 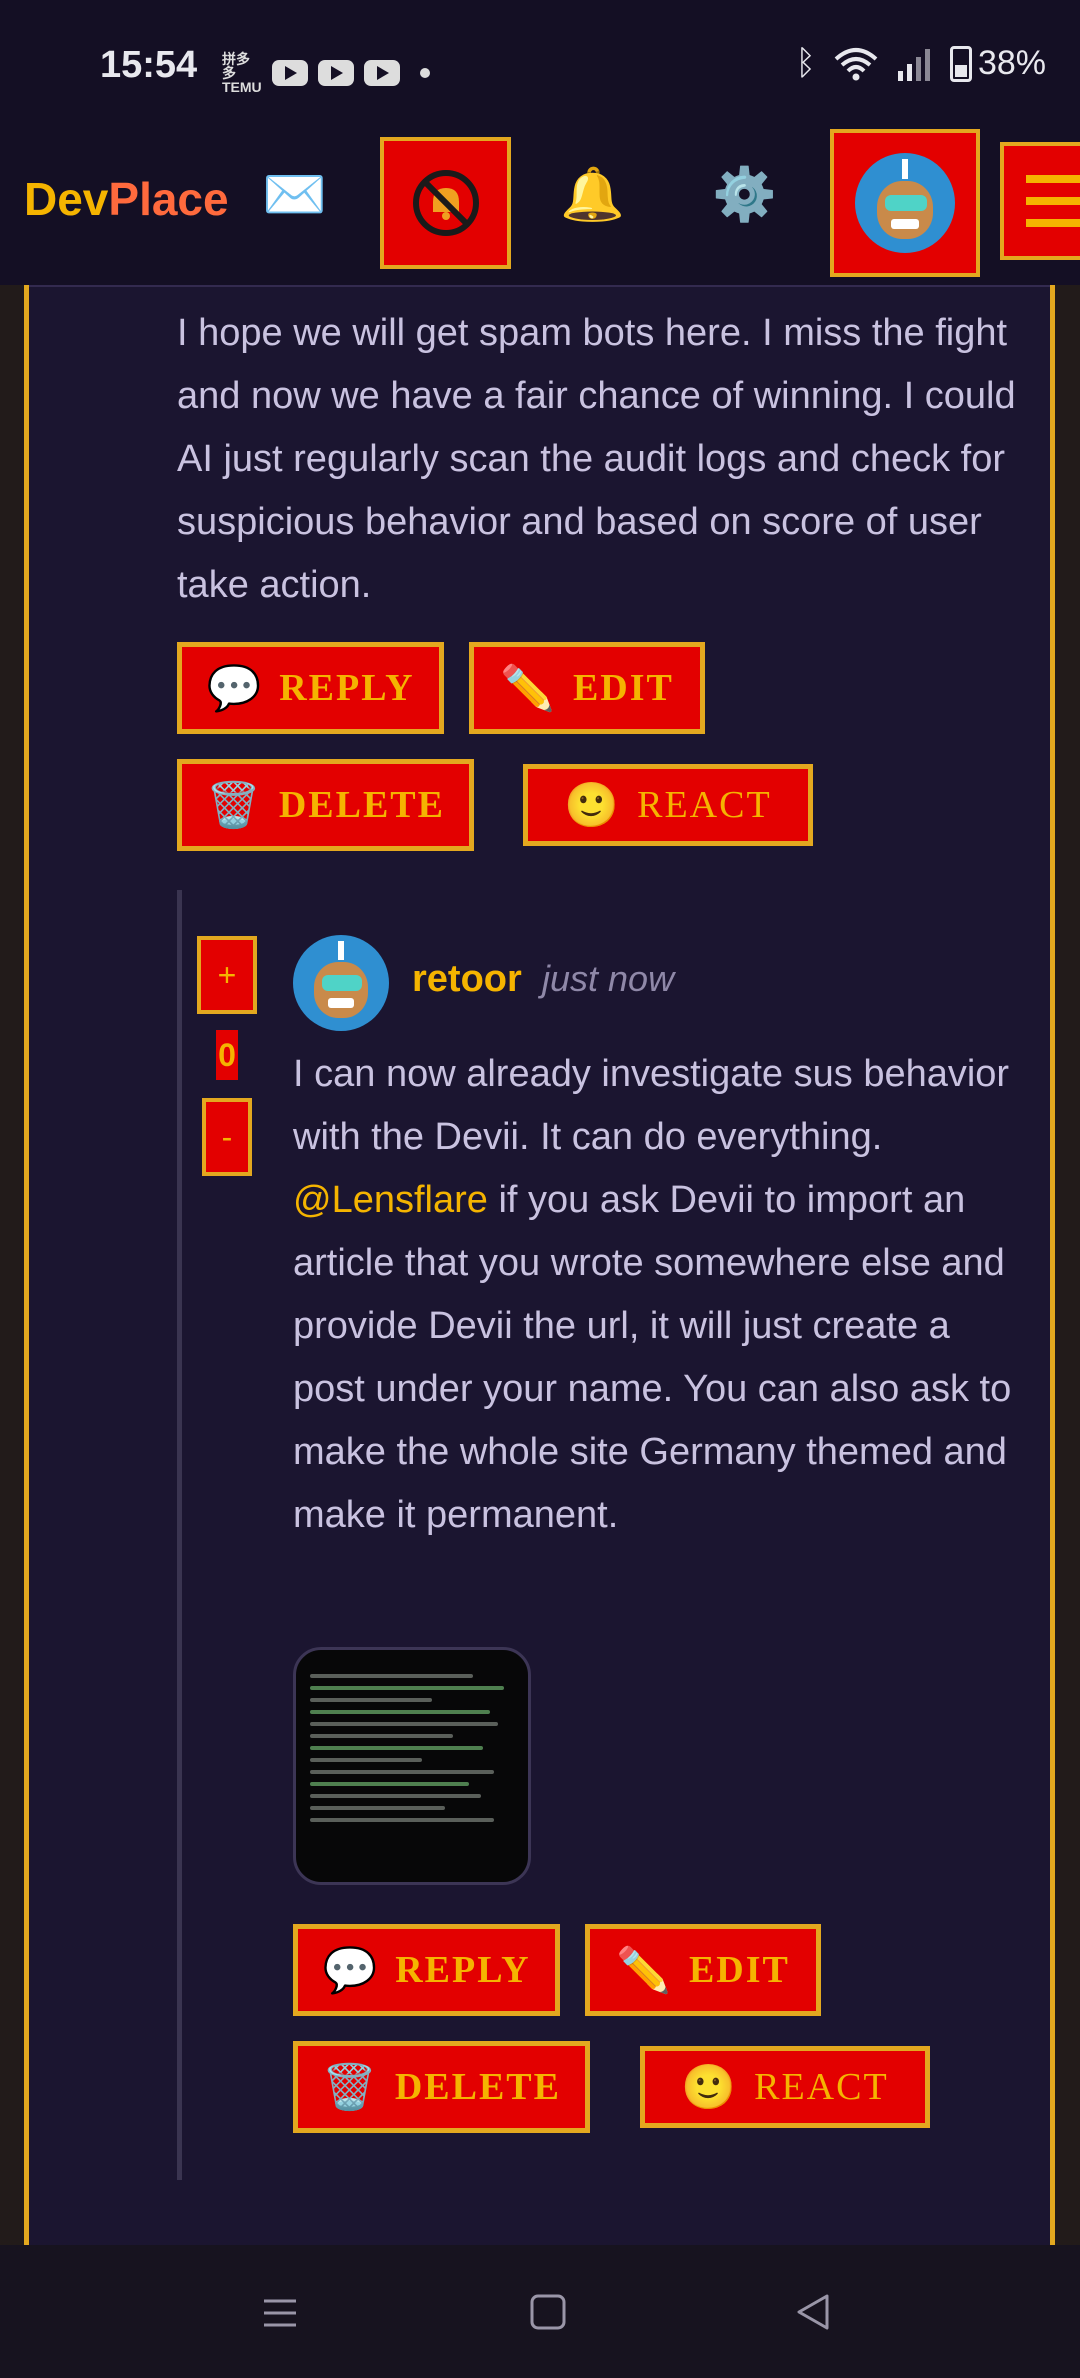 What do you see at coordinates (168, 199) in the screenshot?
I see `brand-place: Place` at bounding box center [168, 199].